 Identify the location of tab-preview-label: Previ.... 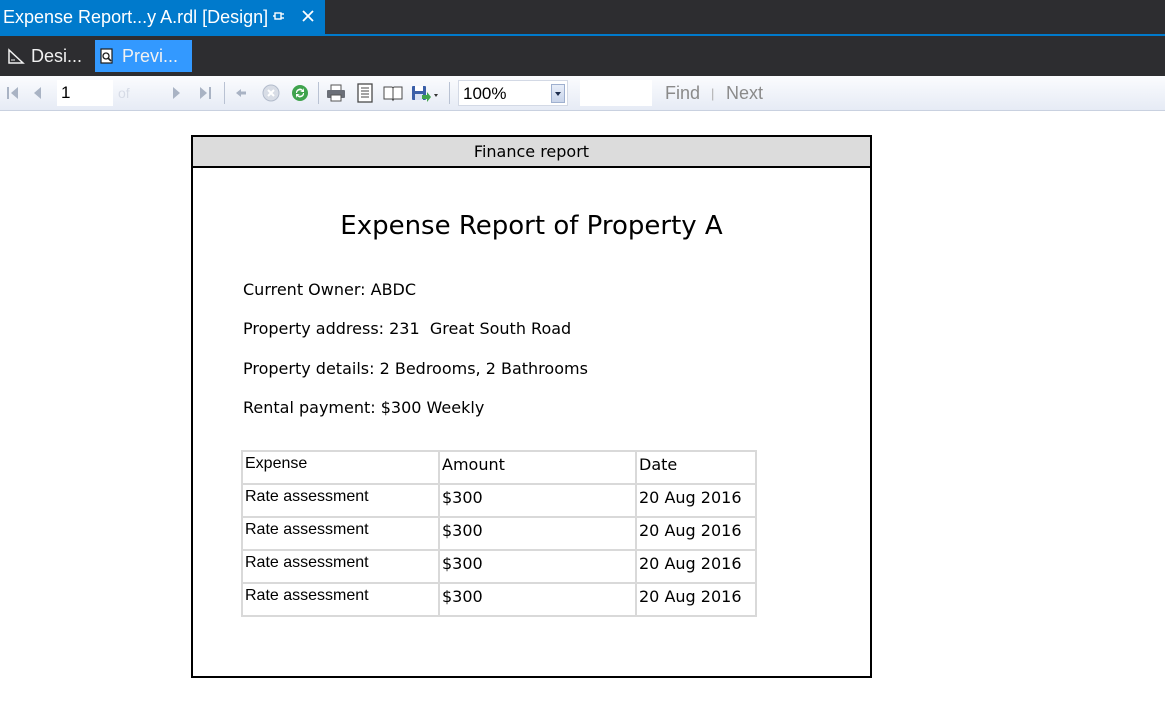
(150, 55).